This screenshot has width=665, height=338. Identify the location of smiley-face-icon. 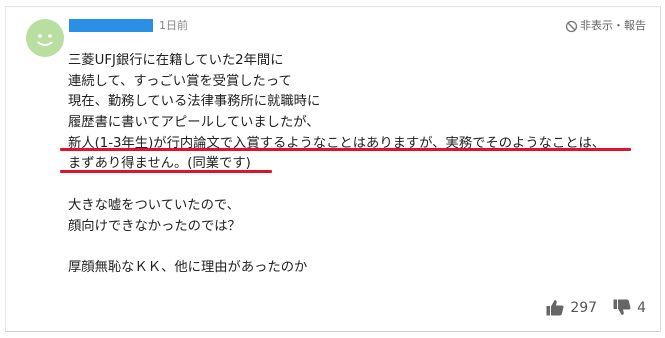
(45, 40).